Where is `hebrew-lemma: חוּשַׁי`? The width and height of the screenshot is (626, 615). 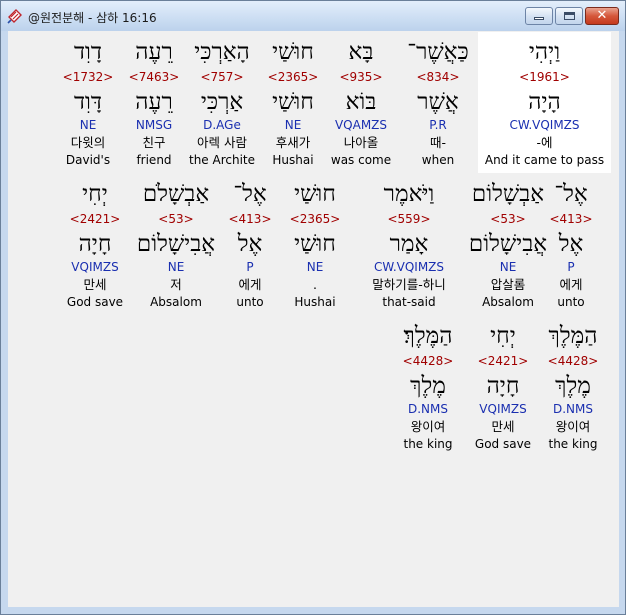
hebrew-lemma: חוּשַׁי is located at coordinates (315, 244).